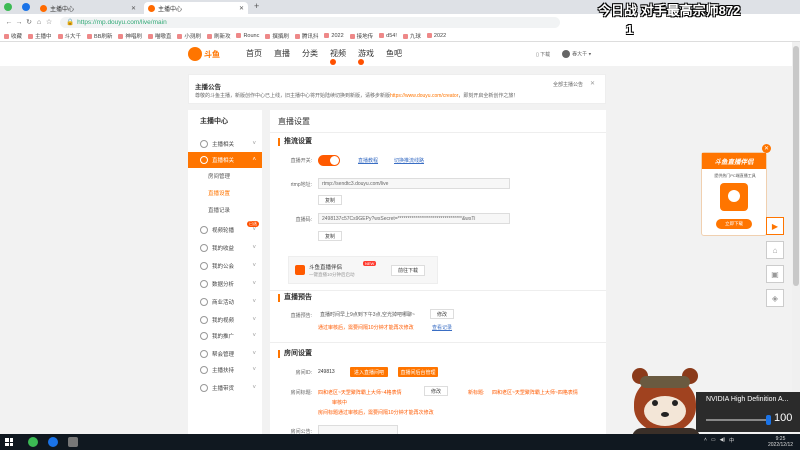 The width and height of the screenshot is (800, 450). I want to click on creator-link: https://www.douyu.com/creator, so click(424, 96).